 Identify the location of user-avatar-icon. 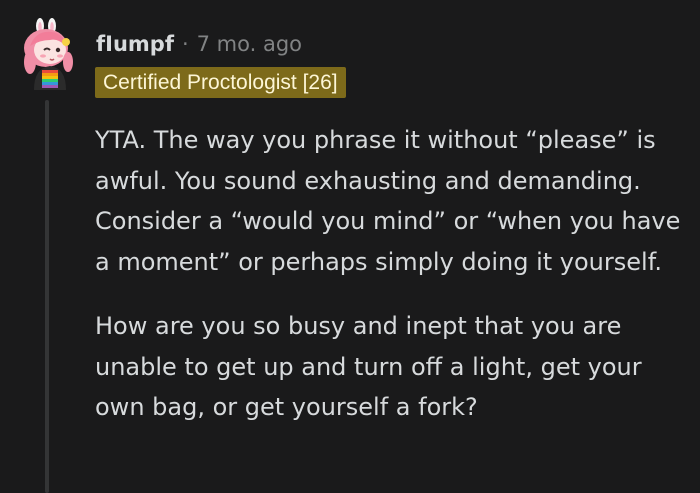
(48, 54).